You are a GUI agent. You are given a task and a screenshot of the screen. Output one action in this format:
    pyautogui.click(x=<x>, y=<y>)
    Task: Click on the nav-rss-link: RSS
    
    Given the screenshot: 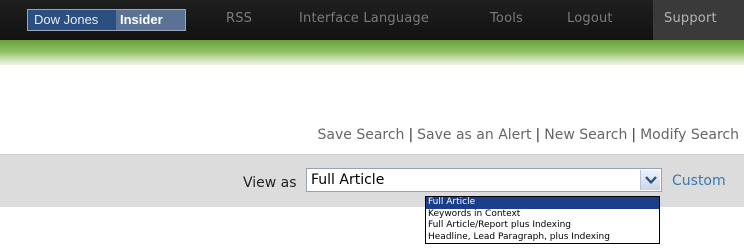 What is the action you would take?
    pyautogui.click(x=239, y=18)
    